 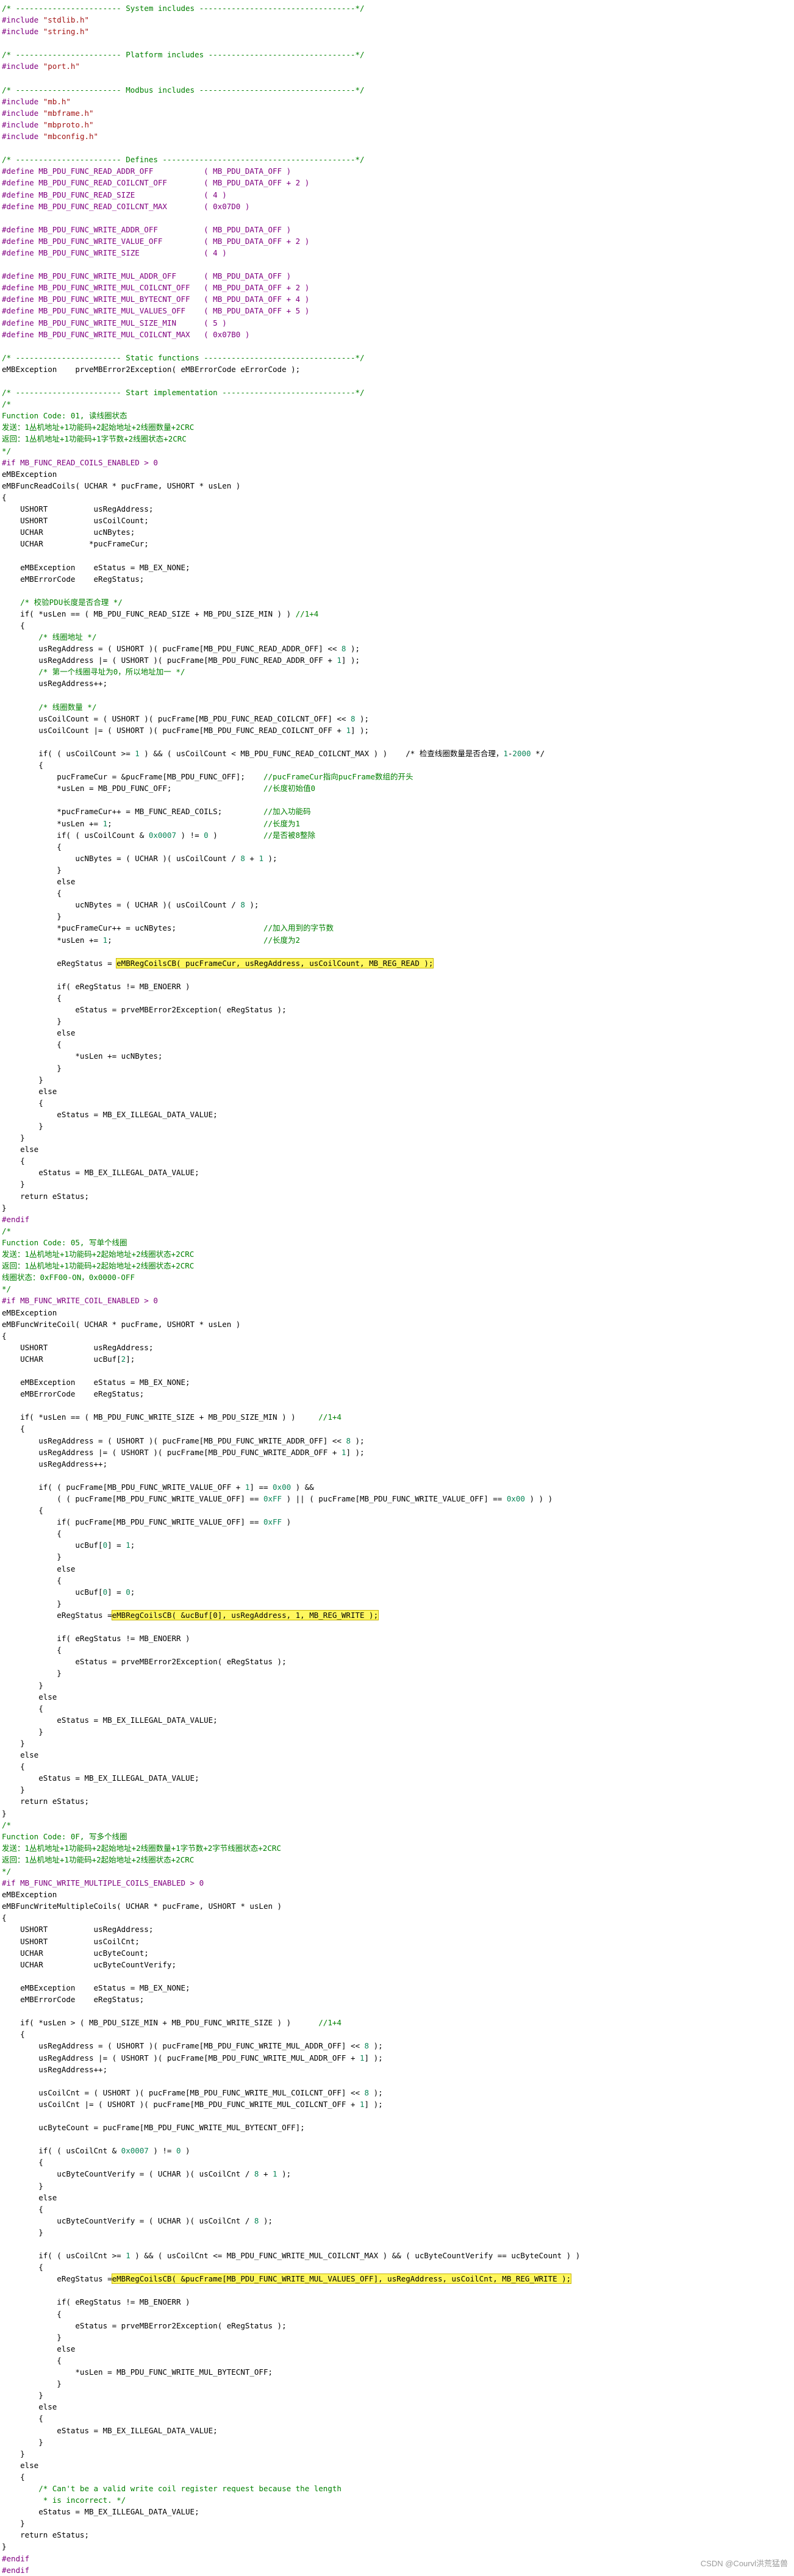 I want to click on code-line: 返回：1丛机地址+1功能码+2起始地址+2线圈状态+2CRC, so click(x=98, y=1859).